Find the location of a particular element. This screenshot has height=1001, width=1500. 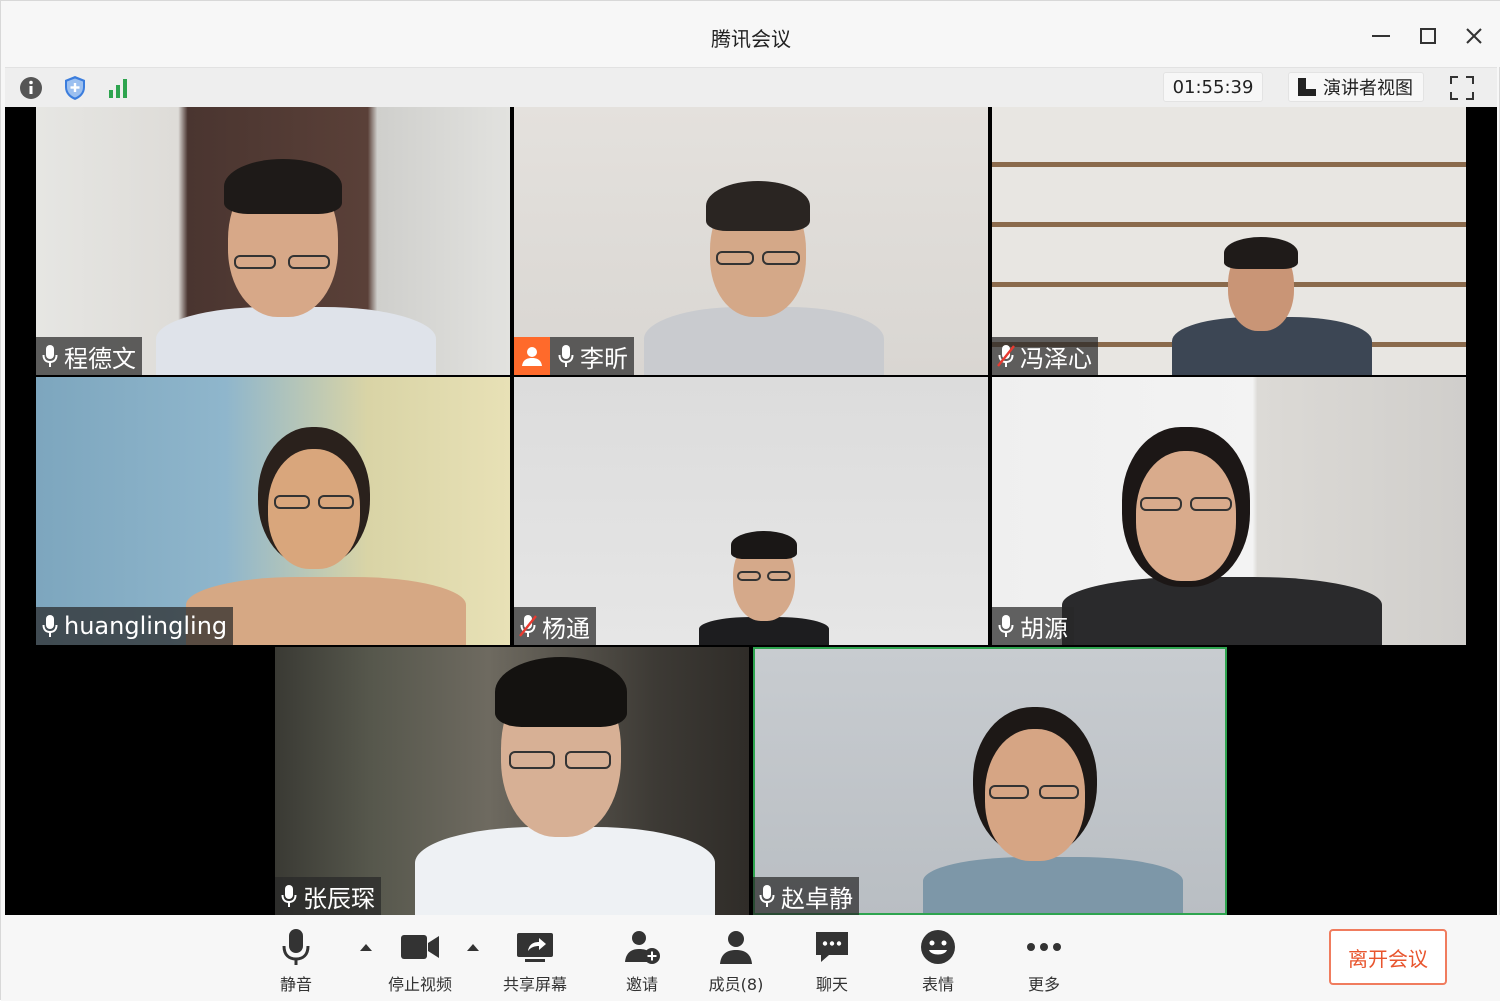

add-user-icon is located at coordinates (642, 947).